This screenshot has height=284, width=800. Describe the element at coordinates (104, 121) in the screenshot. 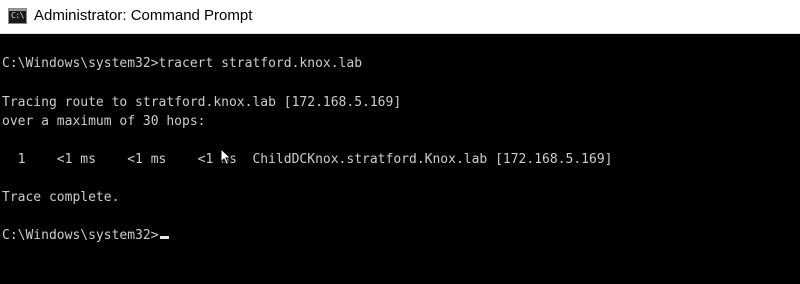

I see `output-line-max-hops: over a maximum of 30 hops:` at that location.